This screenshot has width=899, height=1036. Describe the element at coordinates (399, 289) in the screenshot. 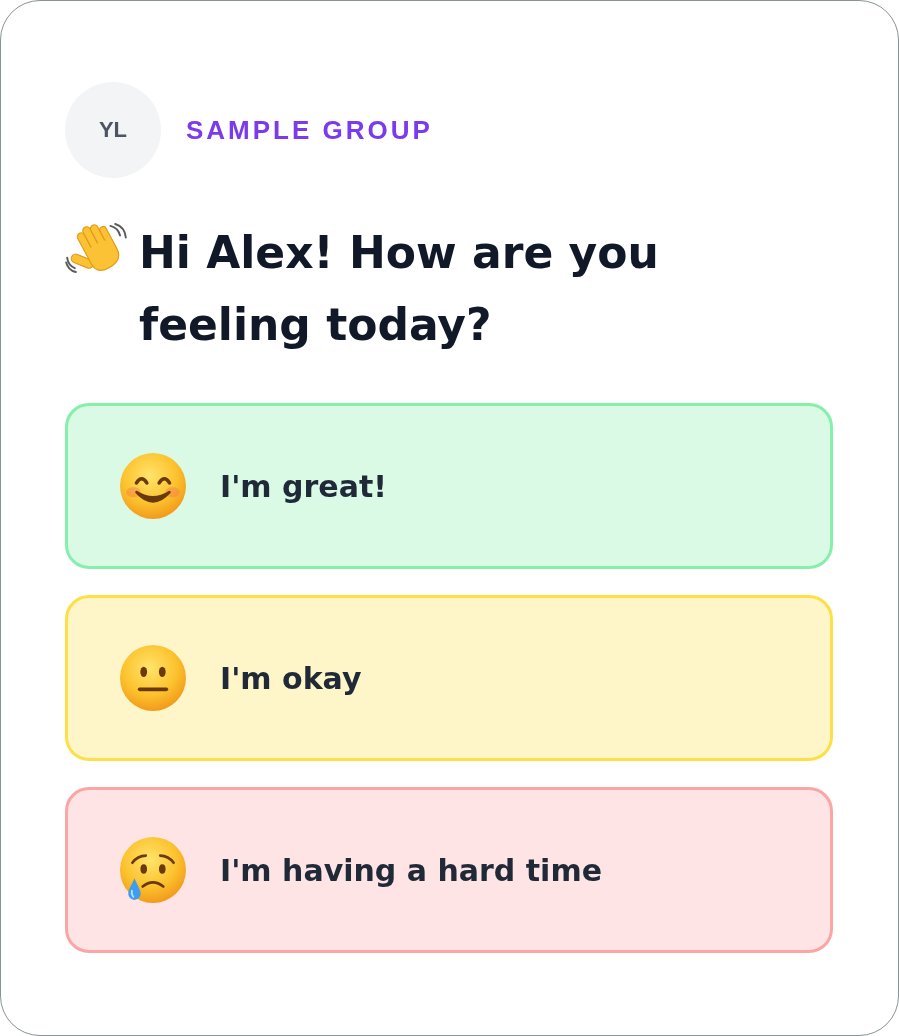

I see `greeting-title: Hi Alex! How are you feeling today?` at that location.